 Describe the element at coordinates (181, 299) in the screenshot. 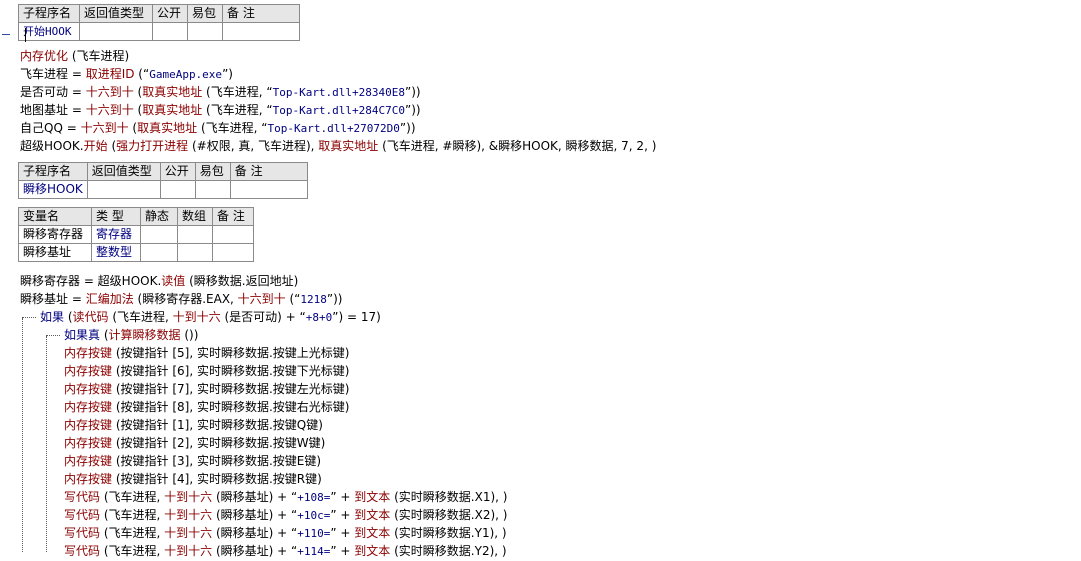

I see `code-line-teleport-base: 瞬移基址 = 汇编加法 (瞬移寄存器.EAX, 十六到十 (“1218”))` at that location.